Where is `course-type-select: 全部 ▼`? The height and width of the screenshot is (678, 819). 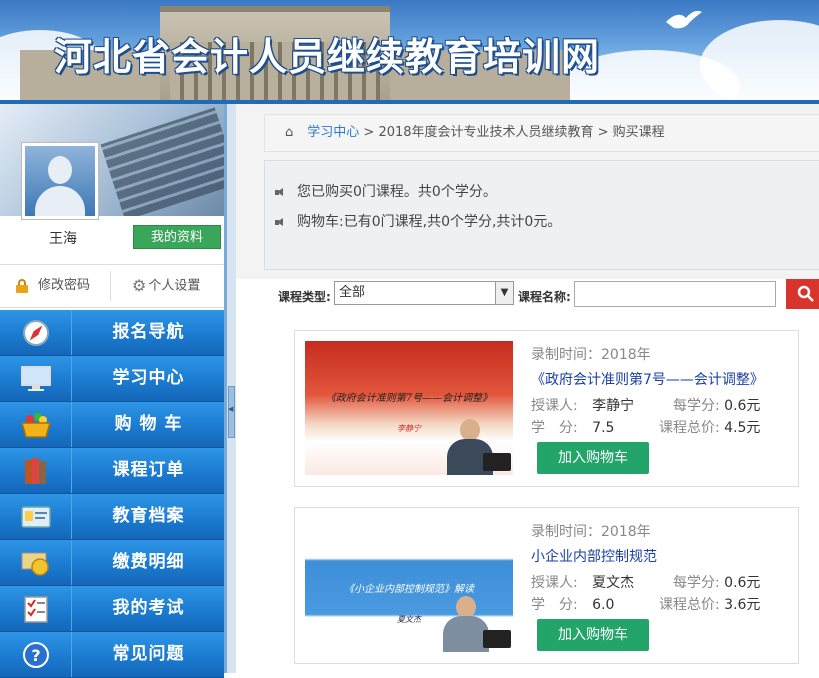
course-type-select: 全部 ▼ is located at coordinates (424, 293).